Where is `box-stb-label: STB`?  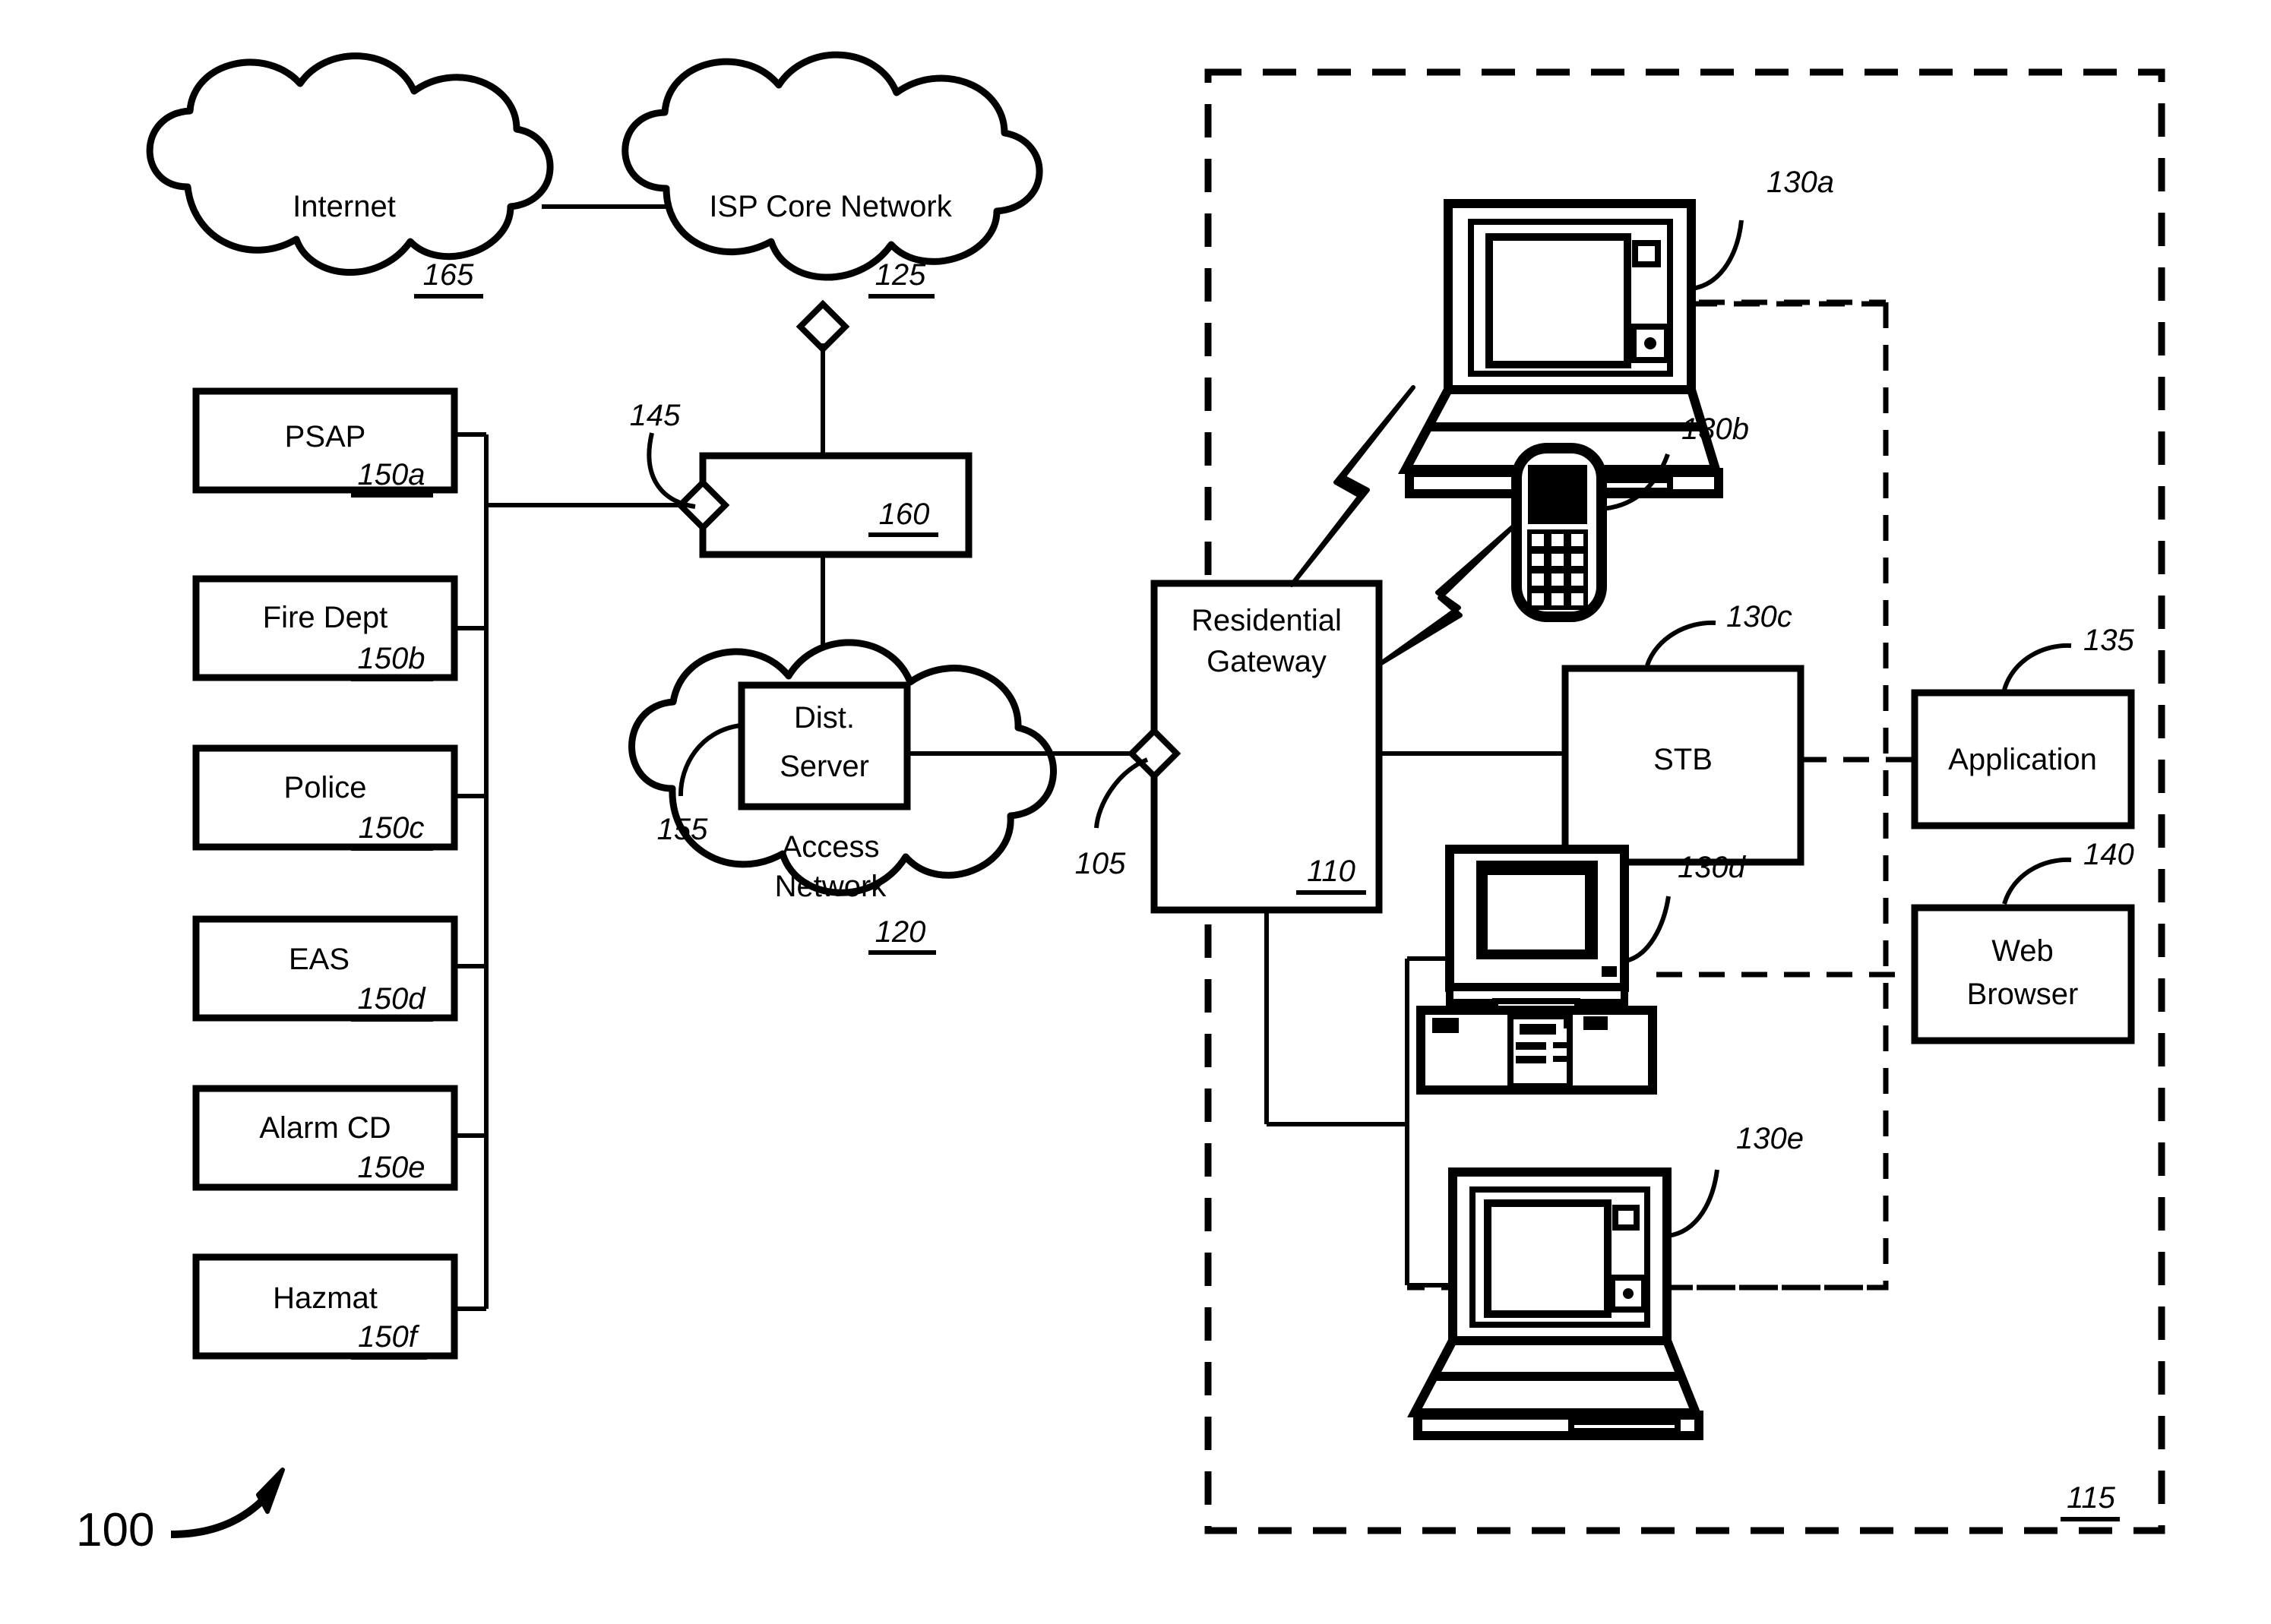
box-stb-label: STB is located at coordinates (1683, 760).